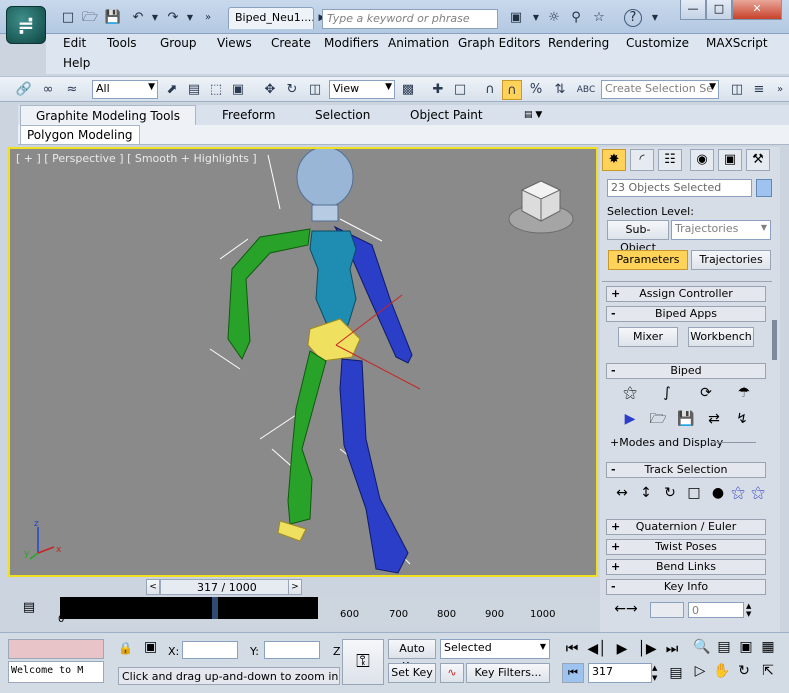 This screenshot has height=693, width=789. I want to click on key-number-field, so click(667, 610).